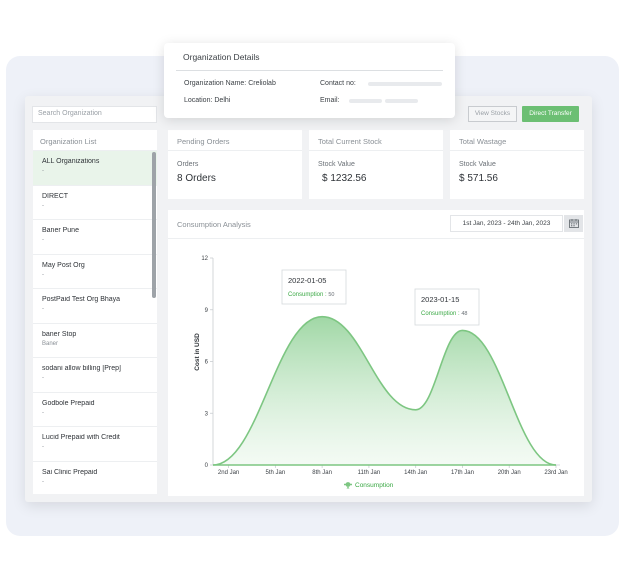 Image resolution: width=625 pixels, height=580 pixels. Describe the element at coordinates (50, 343) in the screenshot. I see `org-subtitle: Baner` at that location.